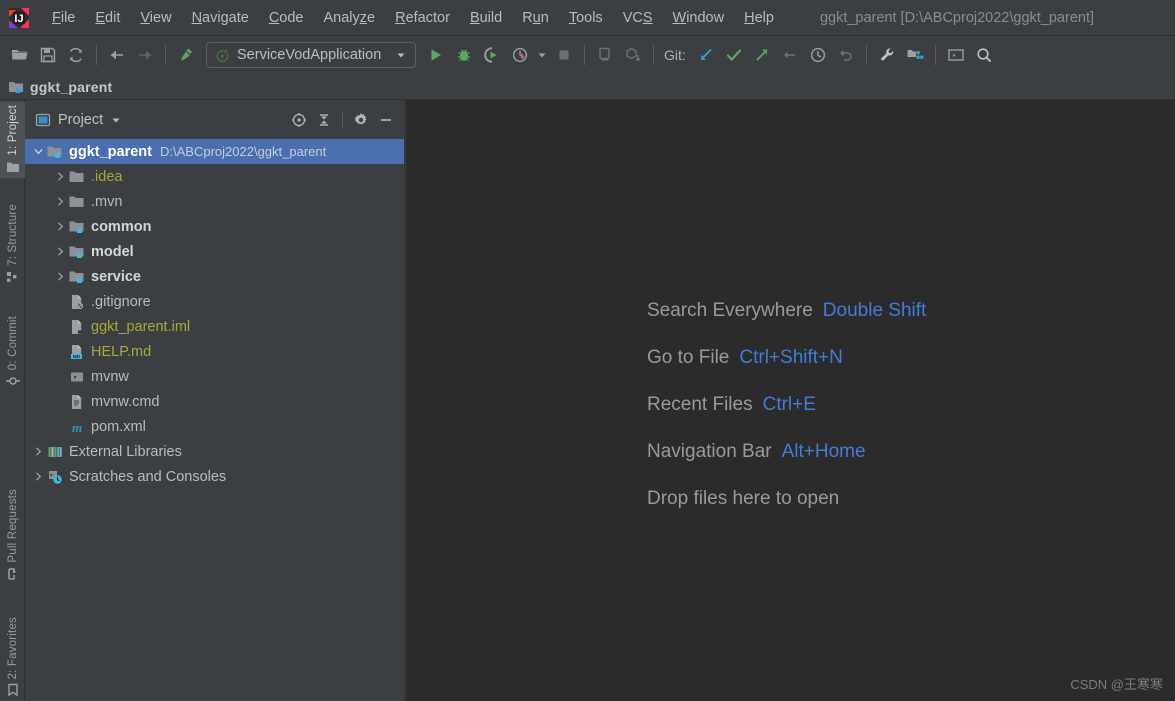 Image resolution: width=1175 pixels, height=701 pixels. What do you see at coordinates (12, 381) in the screenshot?
I see `commit-node-icon` at bounding box center [12, 381].